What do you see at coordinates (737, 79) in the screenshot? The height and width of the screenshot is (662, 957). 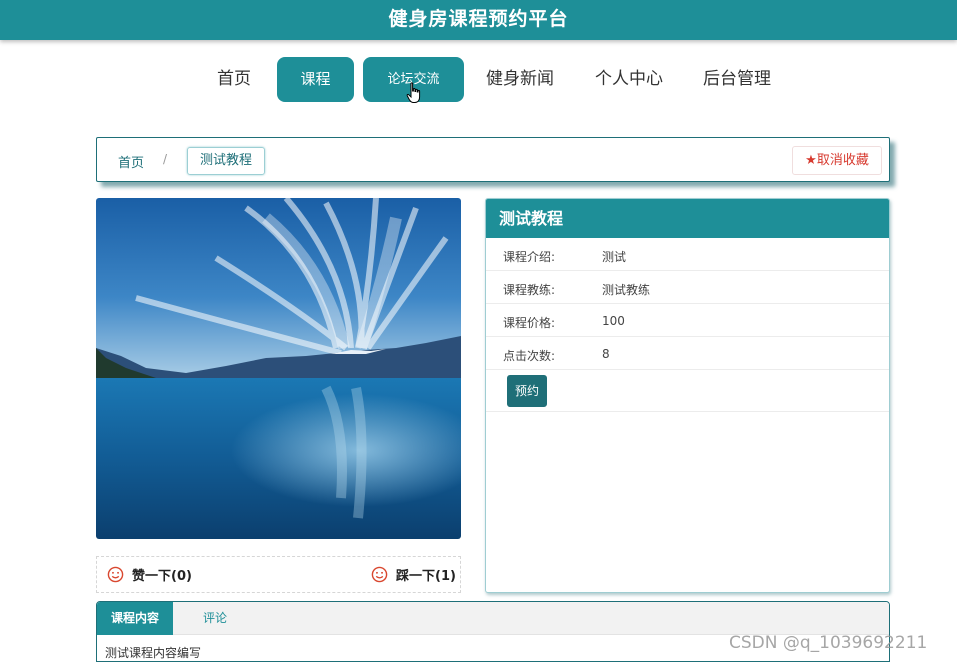 I see `nav-item-admin: 后台管理` at bounding box center [737, 79].